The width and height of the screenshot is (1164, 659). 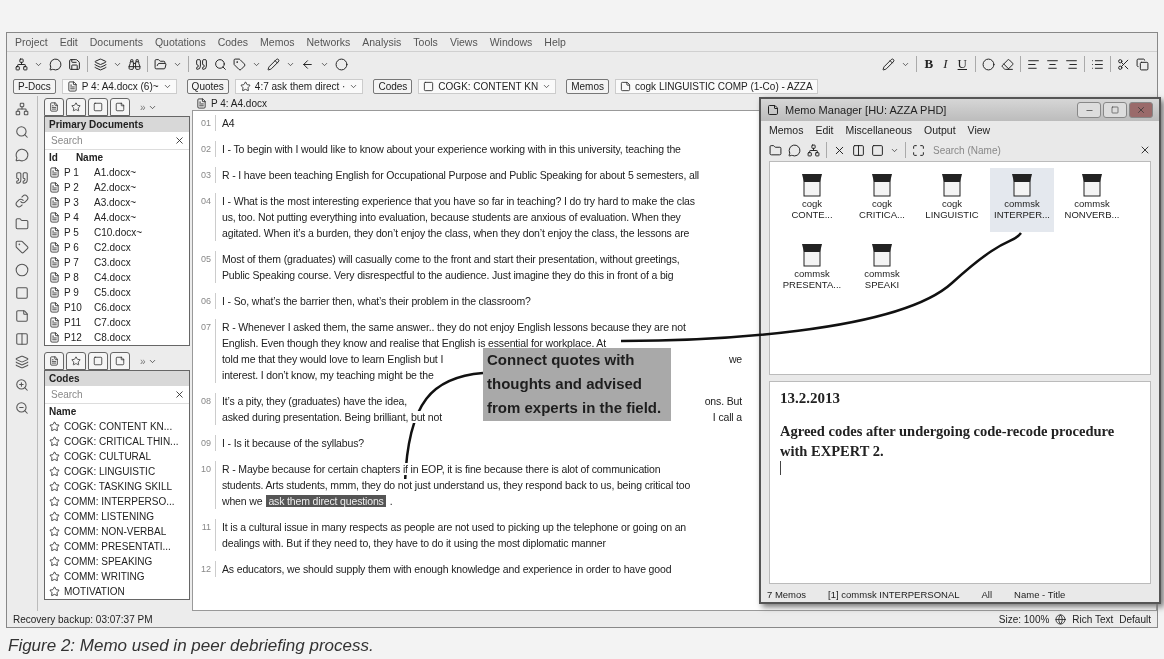 What do you see at coordinates (108, 561) in the screenshot?
I see `code-item: COMM: SPEAKING` at bounding box center [108, 561].